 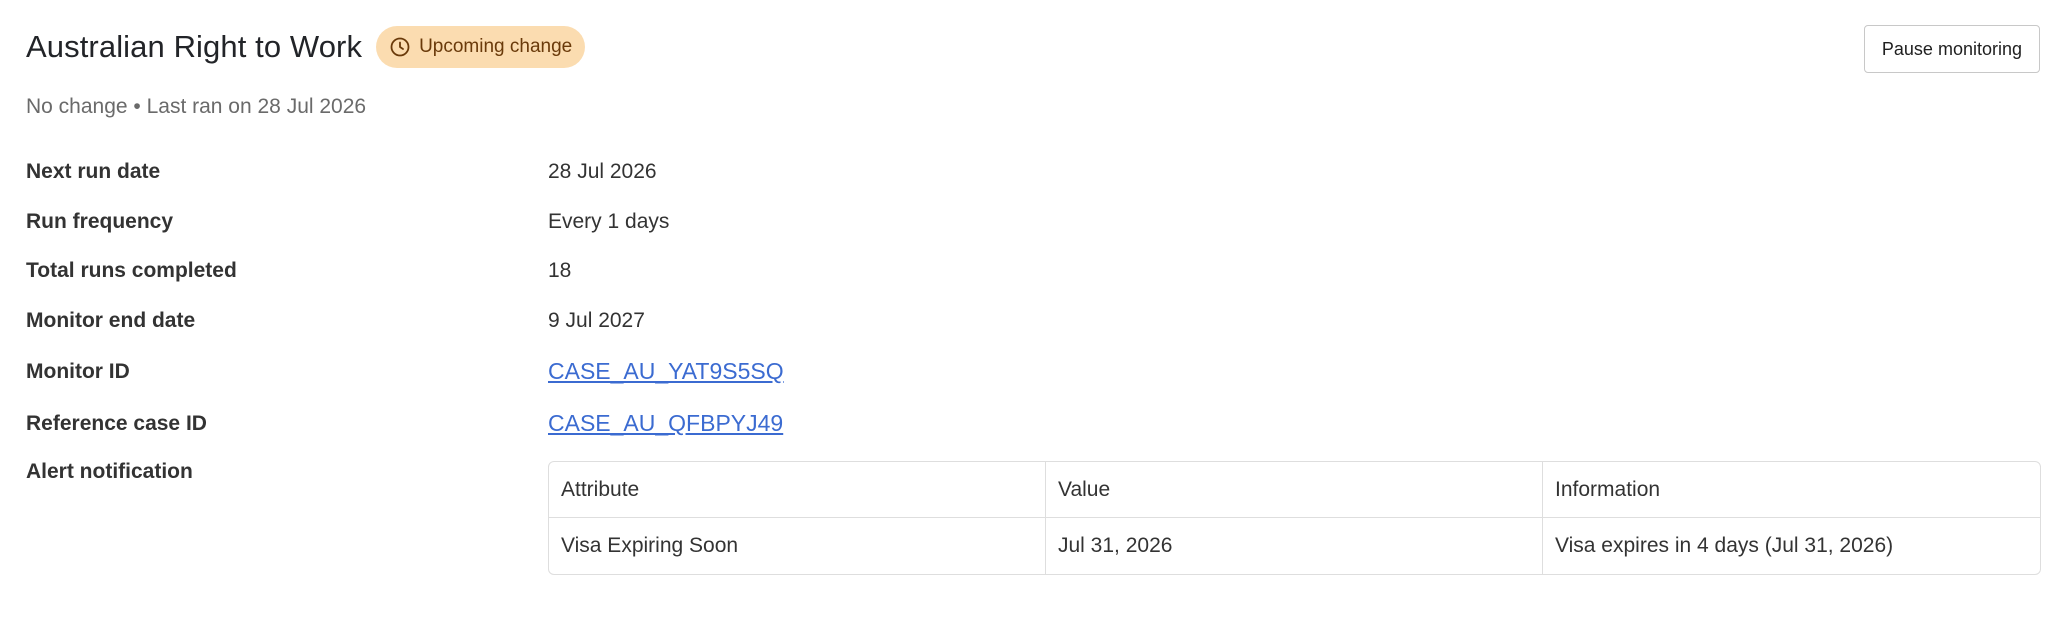 What do you see at coordinates (1033, 423) in the screenshot?
I see `detail-row-reference-case-id: Reference case ID CASE_AU_QFBPYJ49` at bounding box center [1033, 423].